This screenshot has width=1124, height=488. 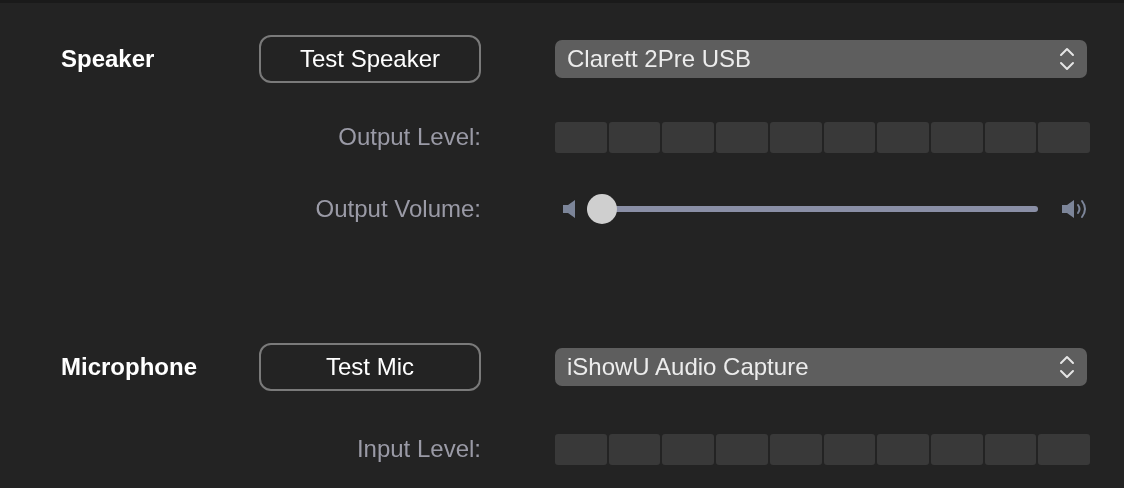 I want to click on test-button: Test Mic, so click(x=370, y=367).